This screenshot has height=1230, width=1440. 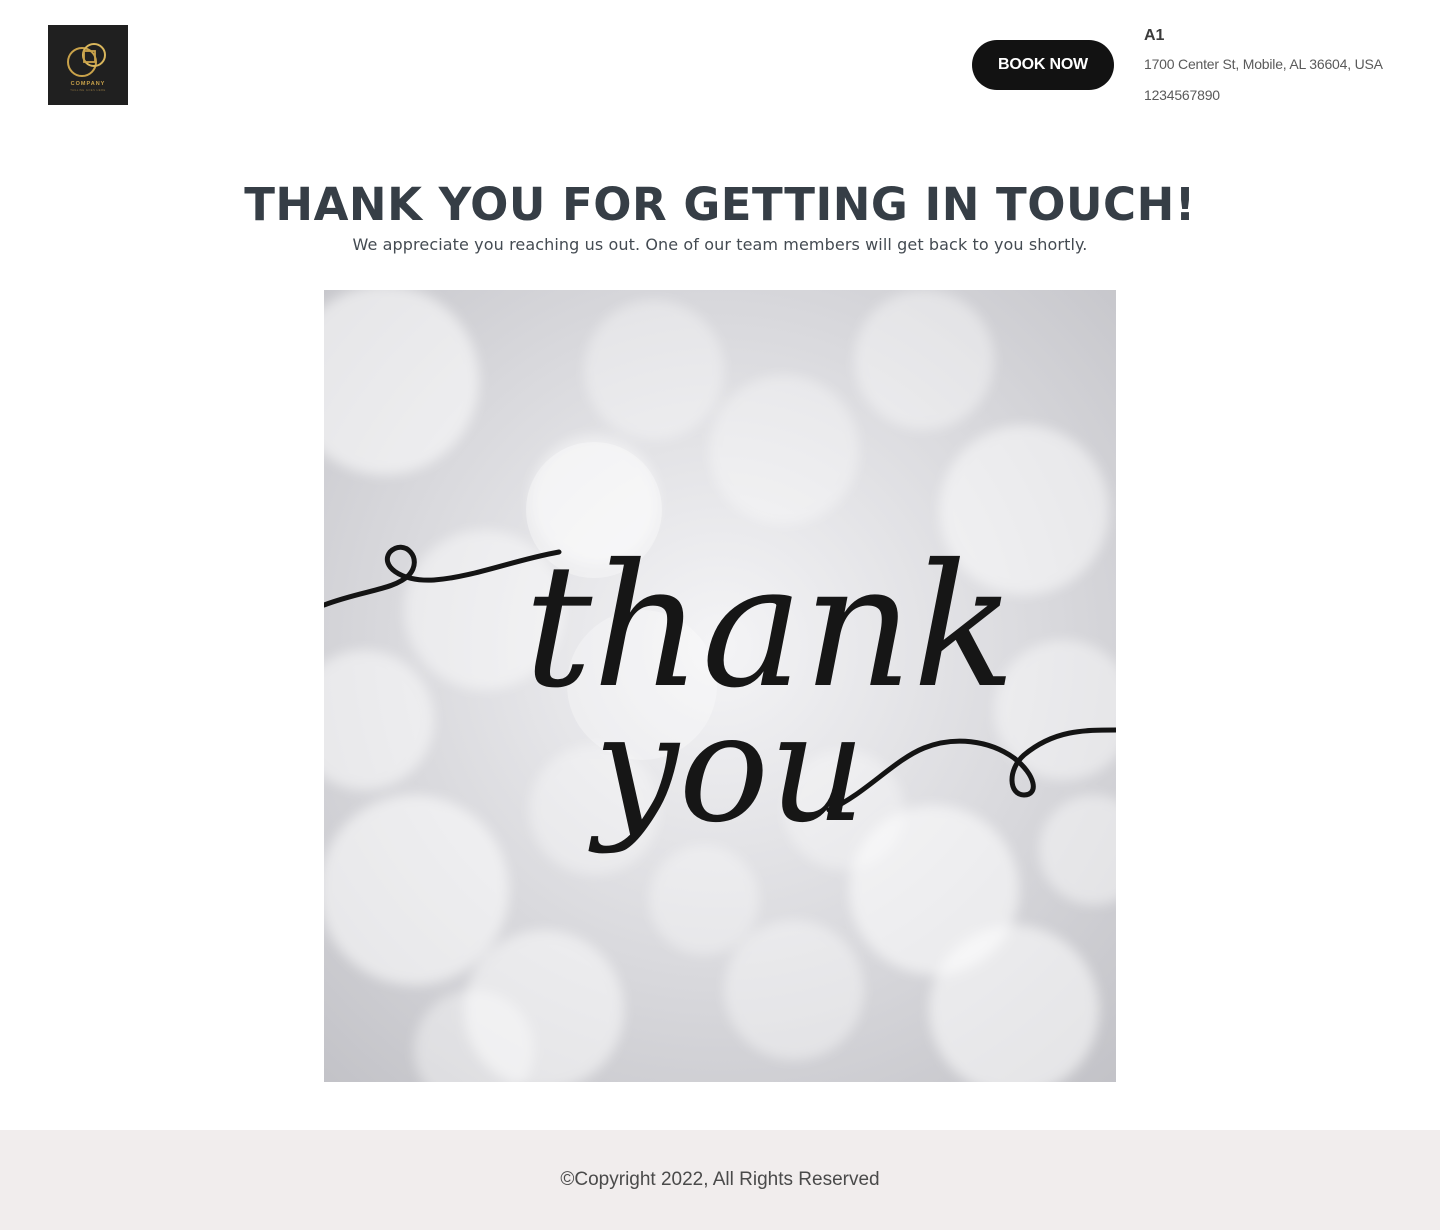 What do you see at coordinates (1043, 65) in the screenshot?
I see `book-now-button: BOOK NOW` at bounding box center [1043, 65].